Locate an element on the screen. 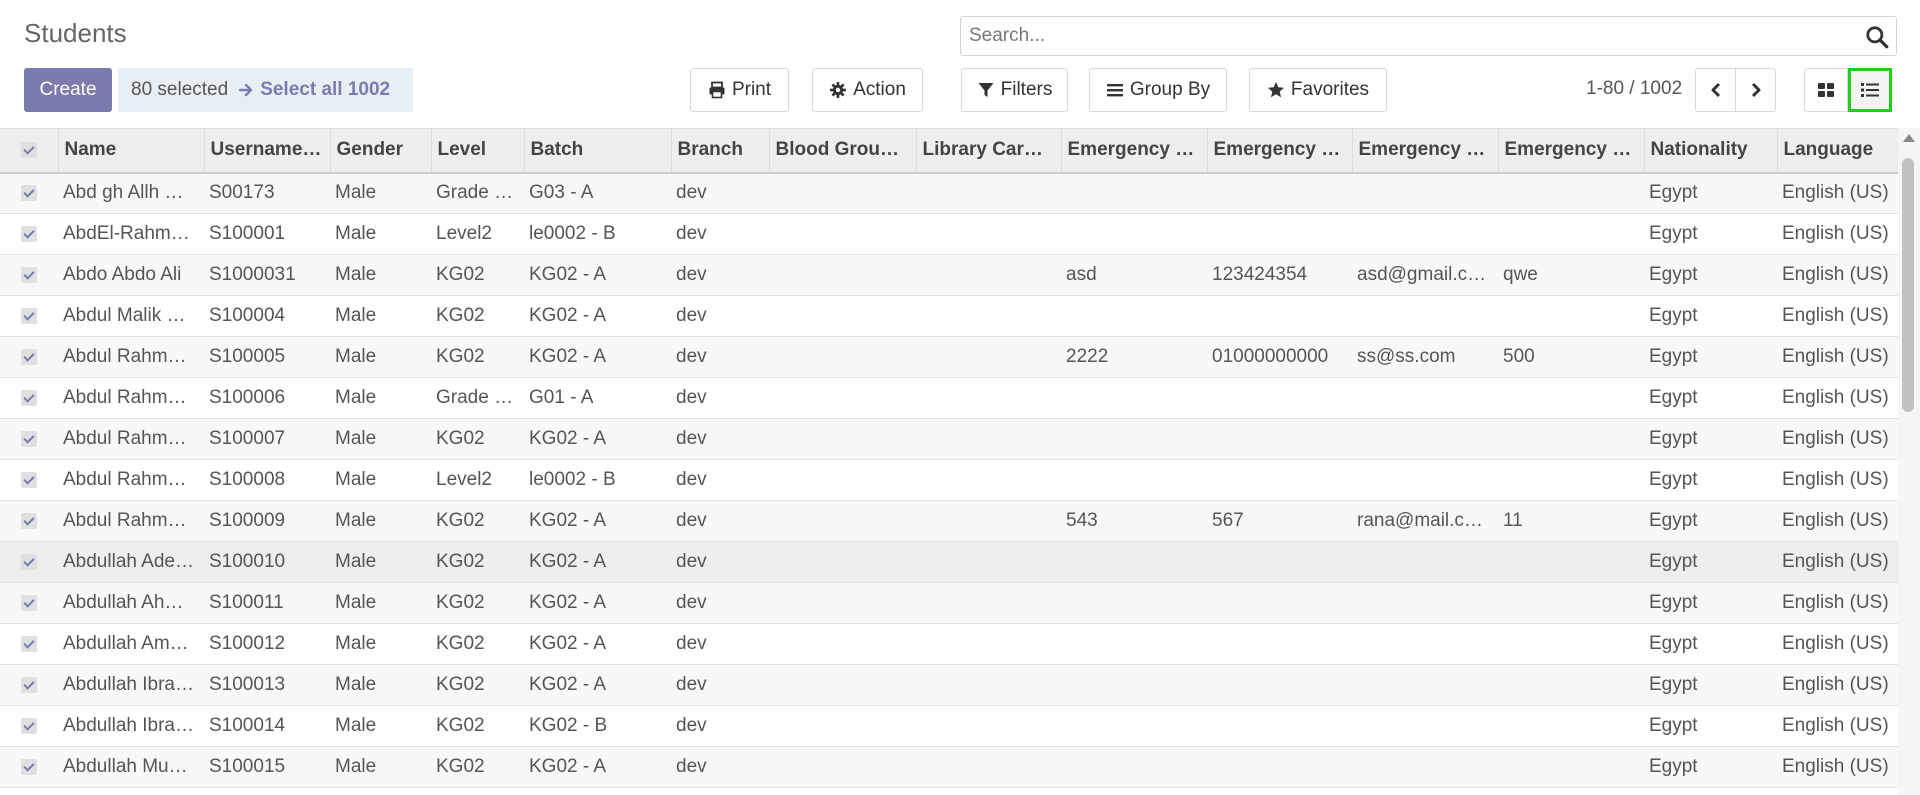  pager-next-button is located at coordinates (1755, 90).